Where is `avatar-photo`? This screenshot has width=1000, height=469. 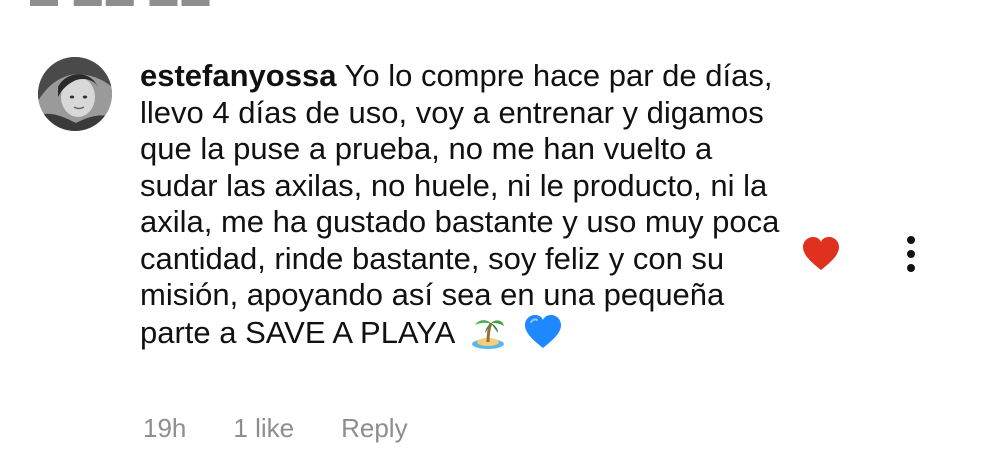 avatar-photo is located at coordinates (75, 94).